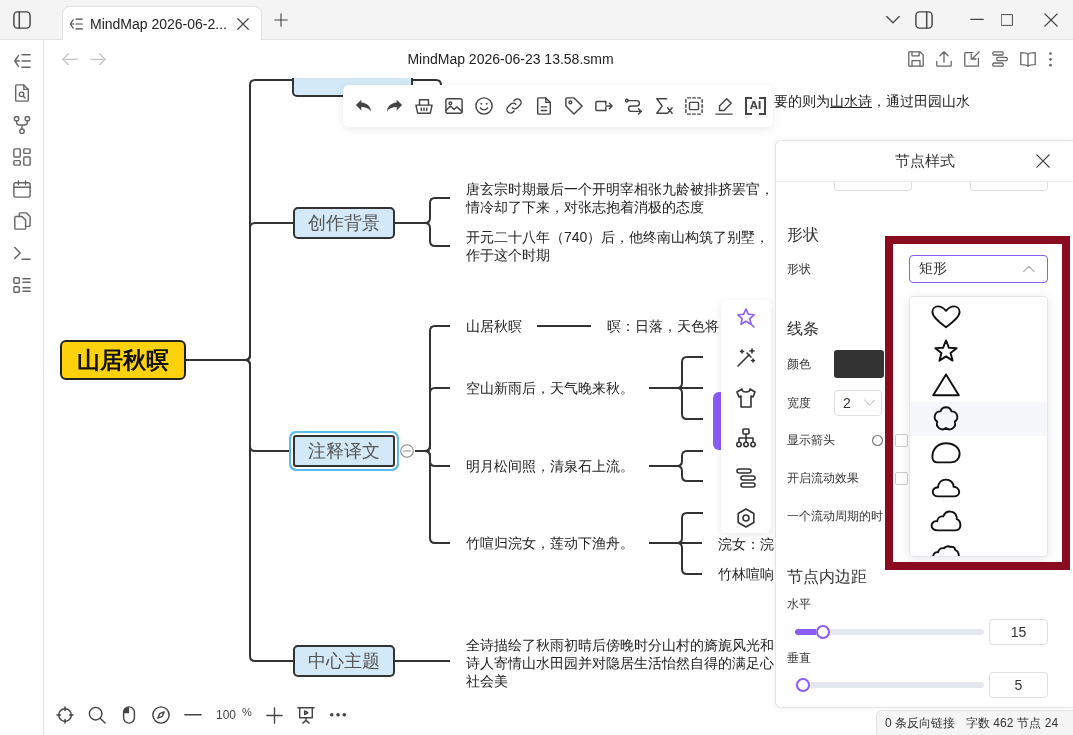 The image size is (1073, 735). Describe the element at coordinates (344, 223) in the screenshot. I see `topic-node: 创作背景` at that location.